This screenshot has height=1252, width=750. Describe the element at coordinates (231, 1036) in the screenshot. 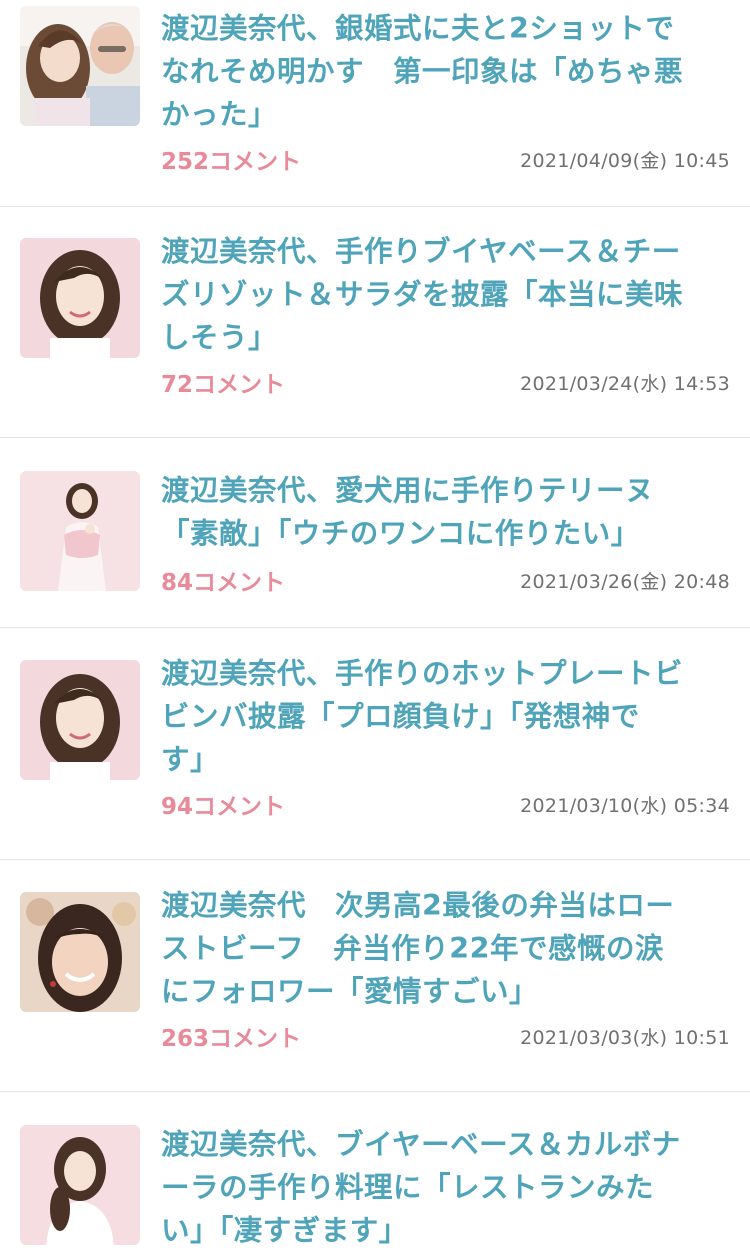

I see `comment-count: 263コメント` at that location.